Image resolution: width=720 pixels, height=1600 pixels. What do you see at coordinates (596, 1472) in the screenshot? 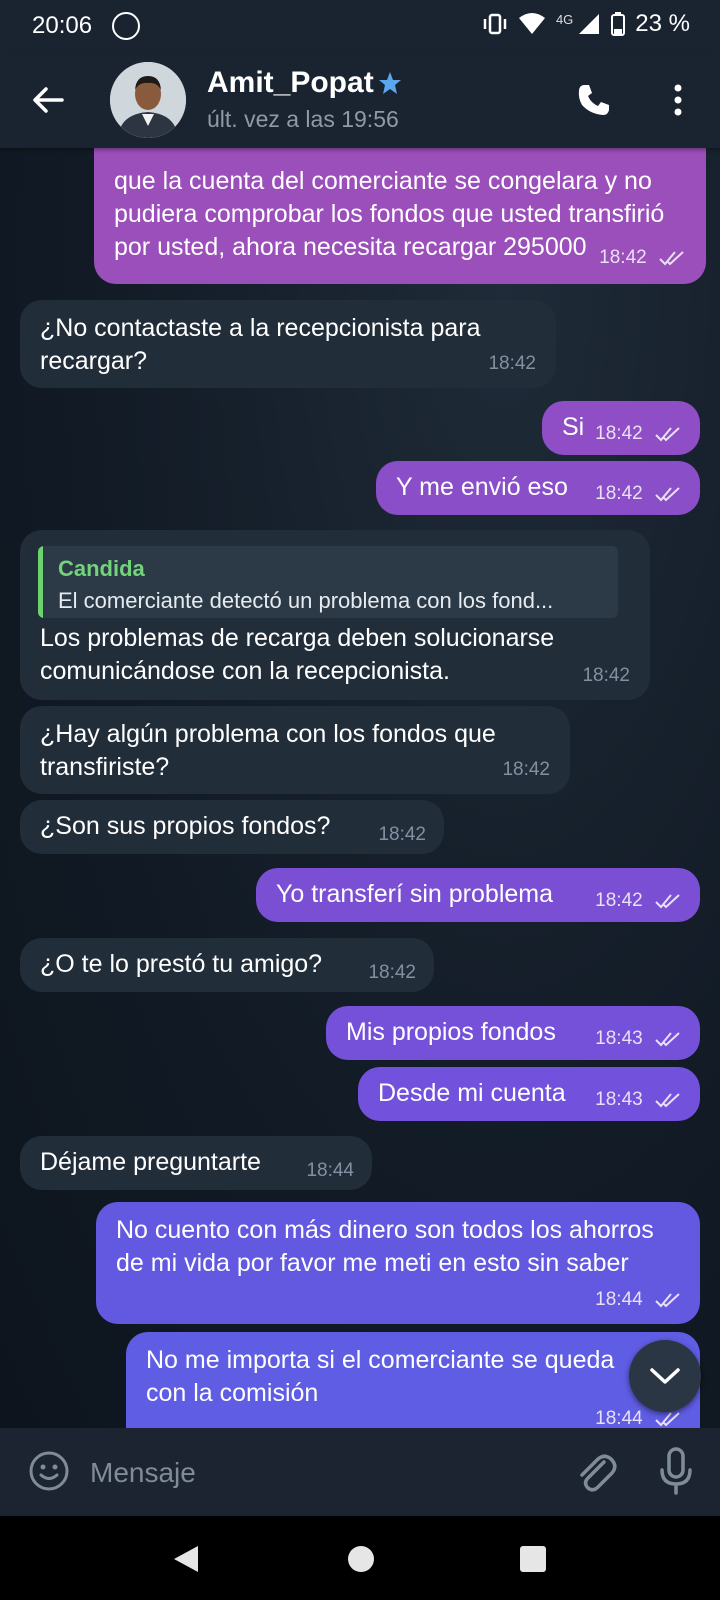
I see `paperclip-icon` at bounding box center [596, 1472].